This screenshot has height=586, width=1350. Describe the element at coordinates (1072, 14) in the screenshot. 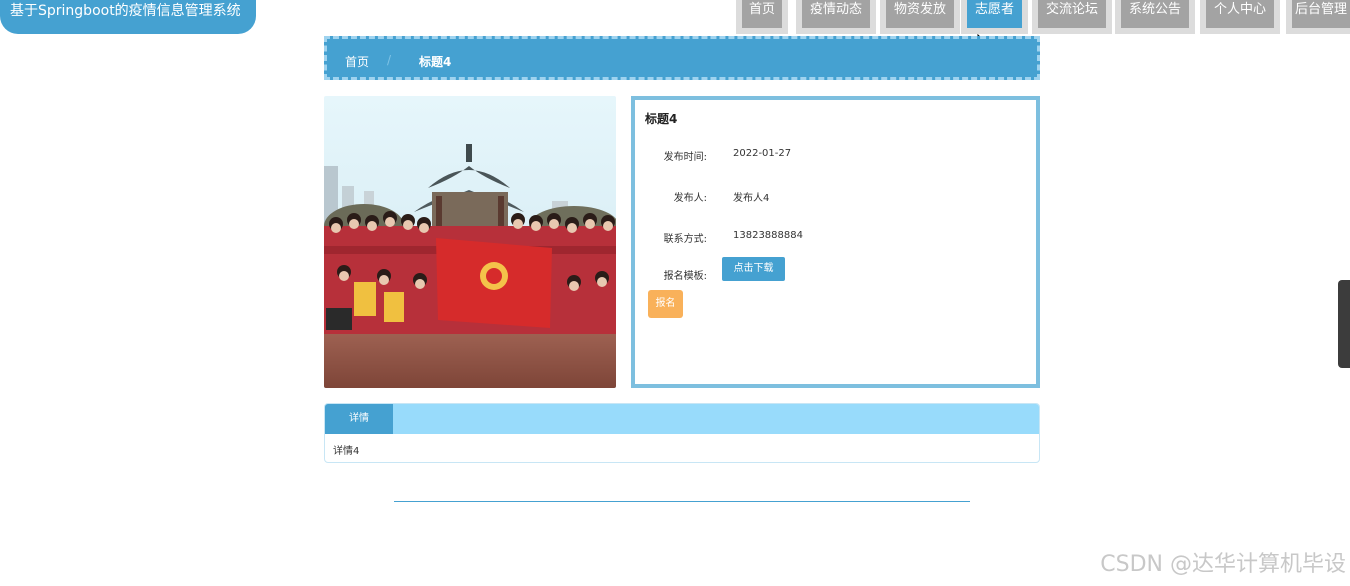

I see `nav-item-label: 交流论坛` at that location.